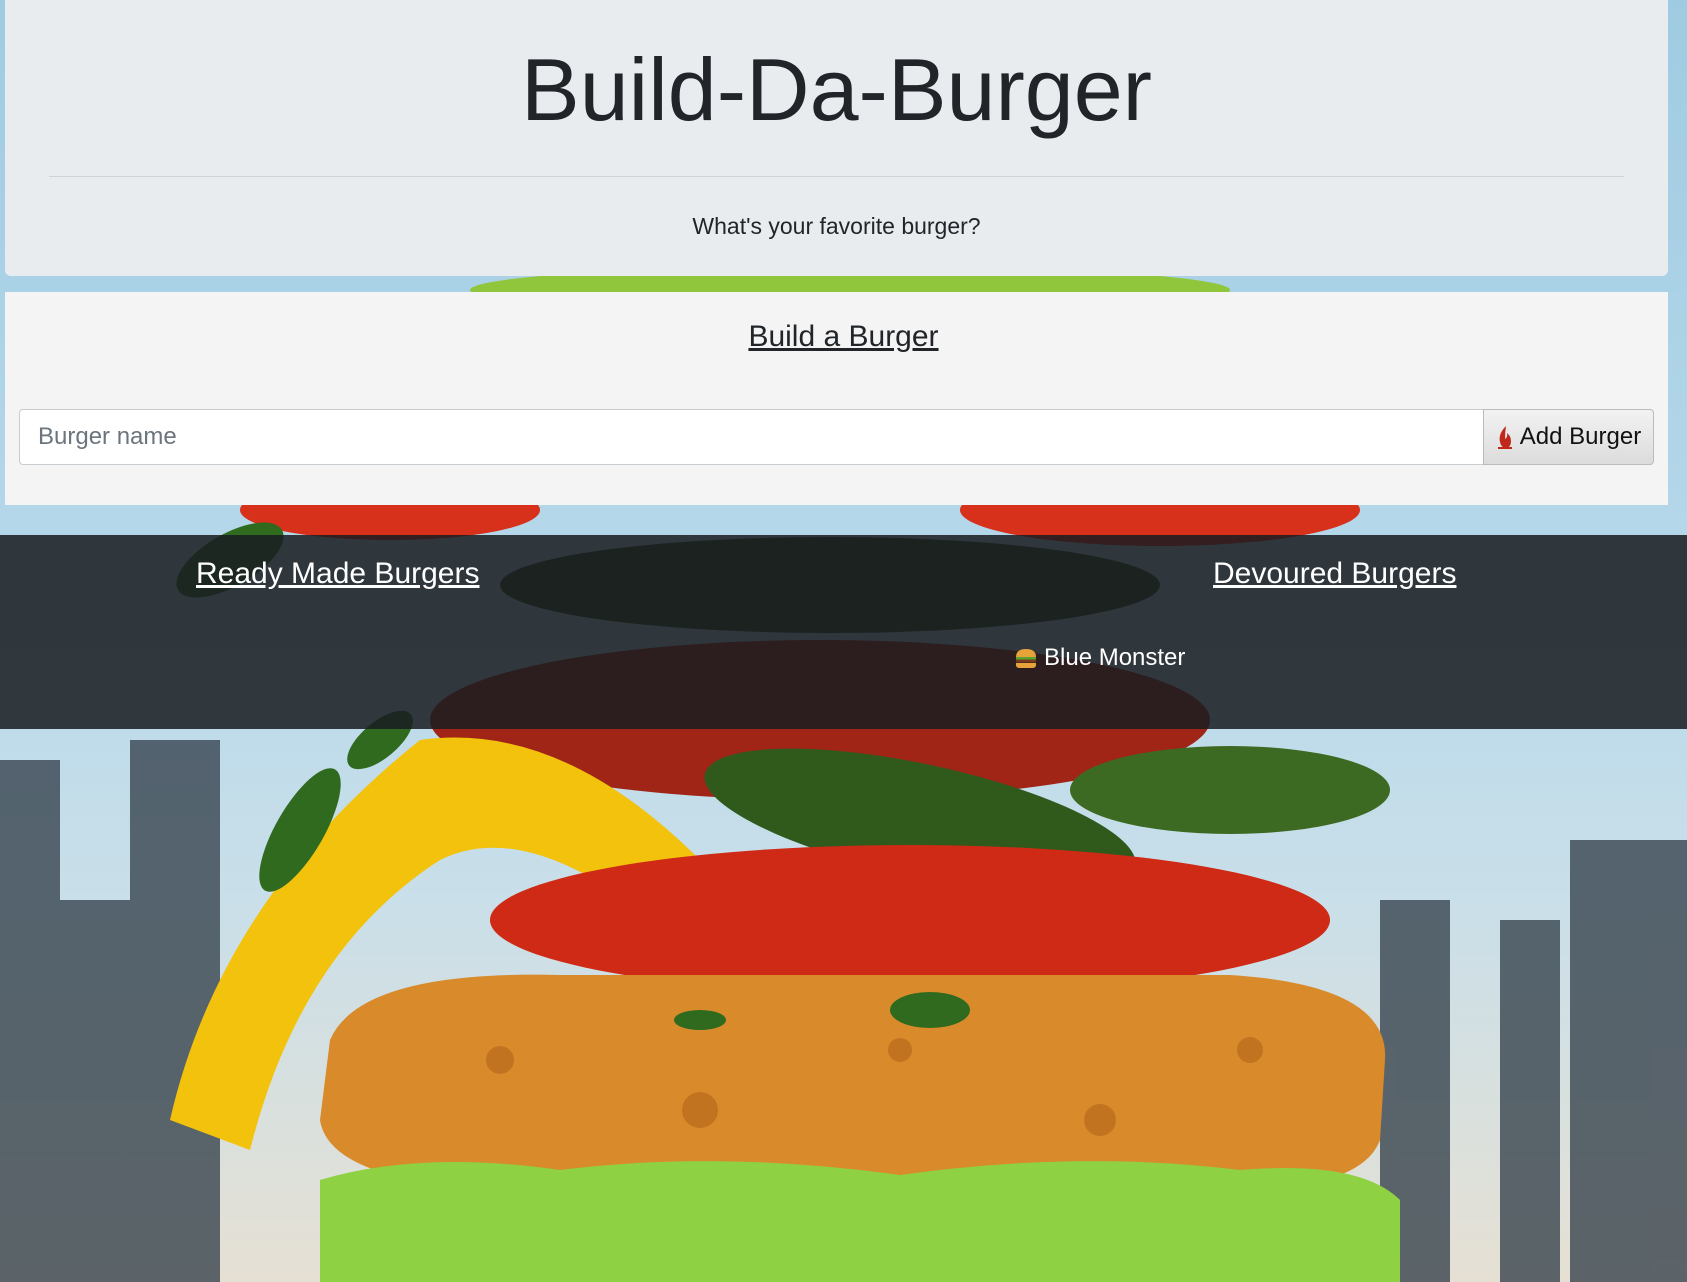 Image resolution: width=1687 pixels, height=1282 pixels. I want to click on build-burger-heading: Build a Burger, so click(843, 336).